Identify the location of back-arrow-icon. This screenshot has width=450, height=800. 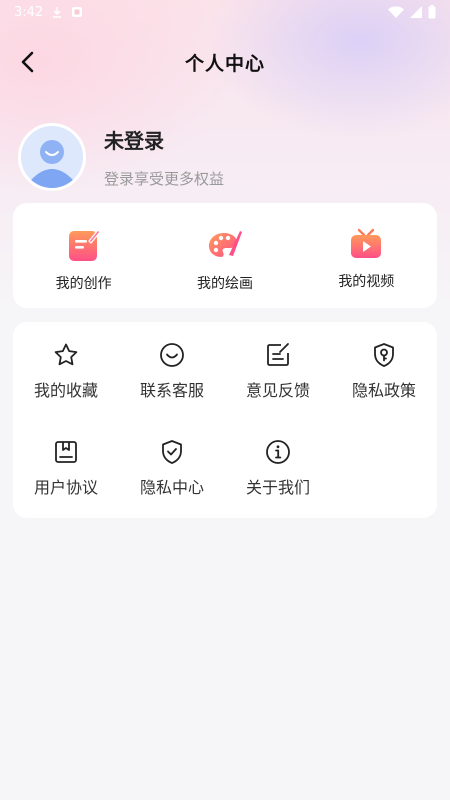
(27, 62).